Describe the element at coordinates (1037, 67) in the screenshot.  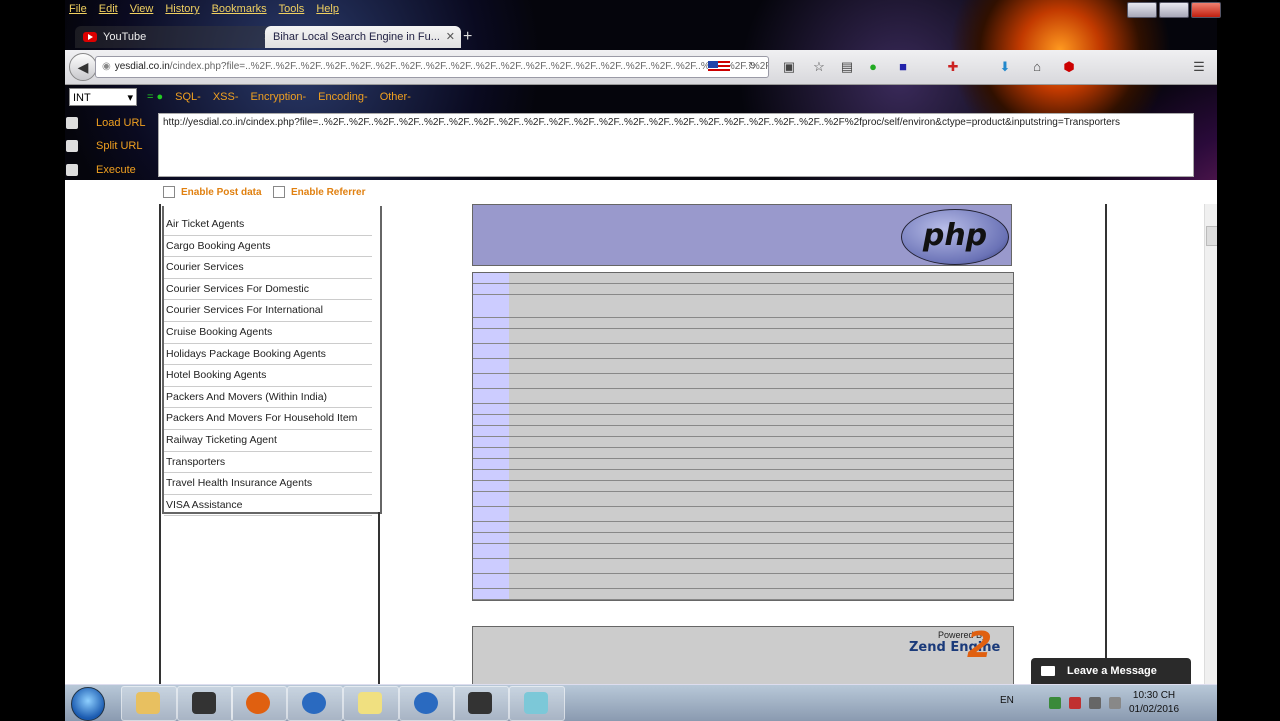
I see `home-icon: ⌂` at that location.